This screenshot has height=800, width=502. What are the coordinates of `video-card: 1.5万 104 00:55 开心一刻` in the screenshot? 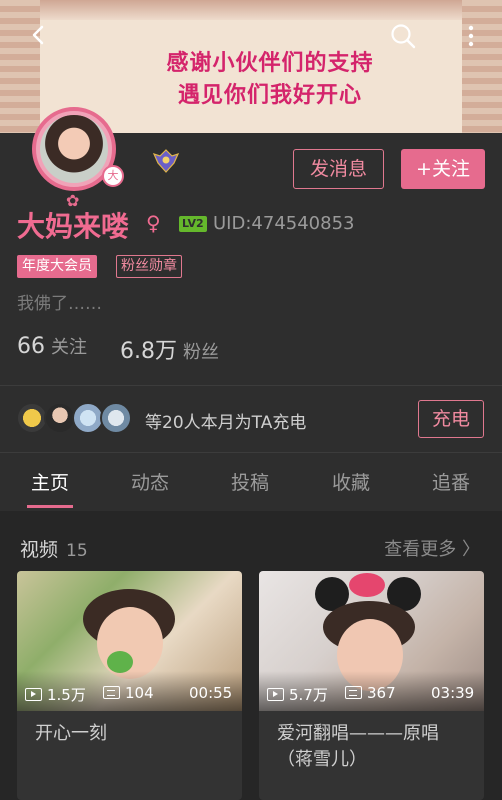 It's located at (129, 685).